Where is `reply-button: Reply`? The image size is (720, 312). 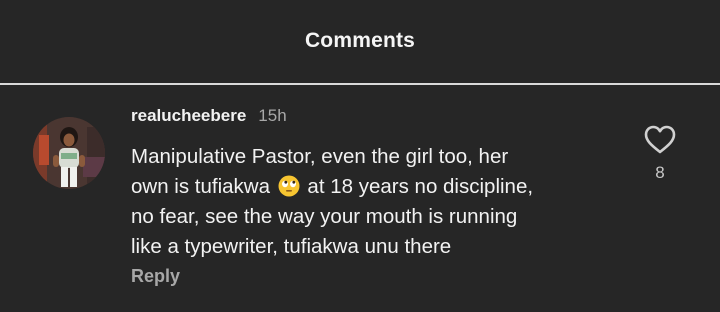
reply-button: Reply is located at coordinates (155, 276).